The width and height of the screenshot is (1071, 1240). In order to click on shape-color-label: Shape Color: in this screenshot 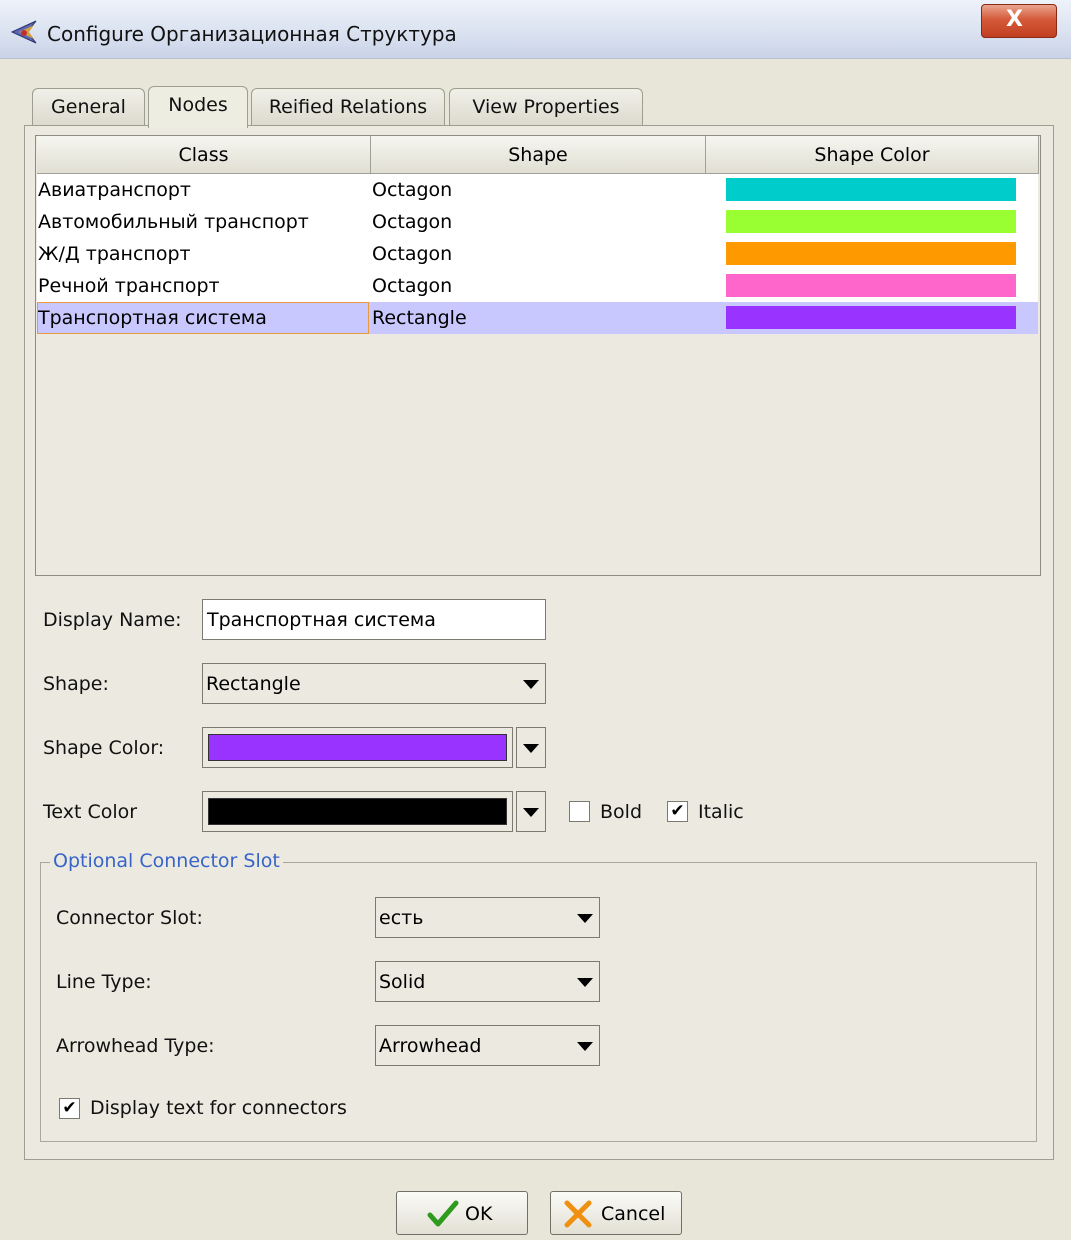, I will do `click(104, 748)`.